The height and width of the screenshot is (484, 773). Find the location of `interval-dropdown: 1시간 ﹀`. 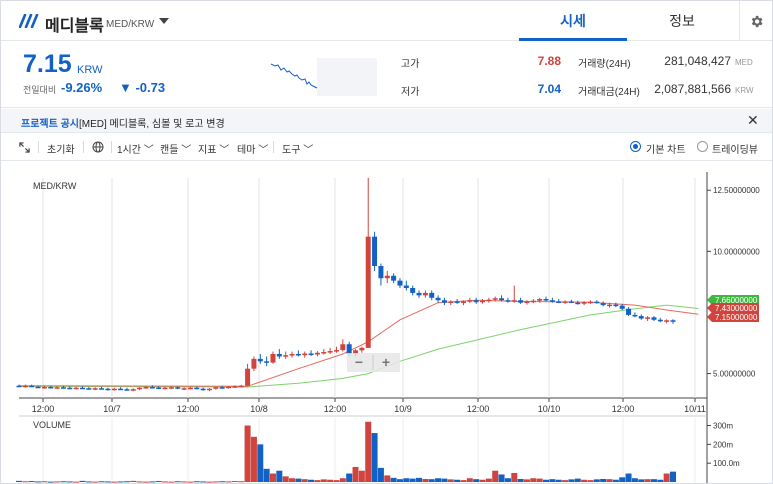

interval-dropdown: 1시간 ﹀ is located at coordinates (135, 148).